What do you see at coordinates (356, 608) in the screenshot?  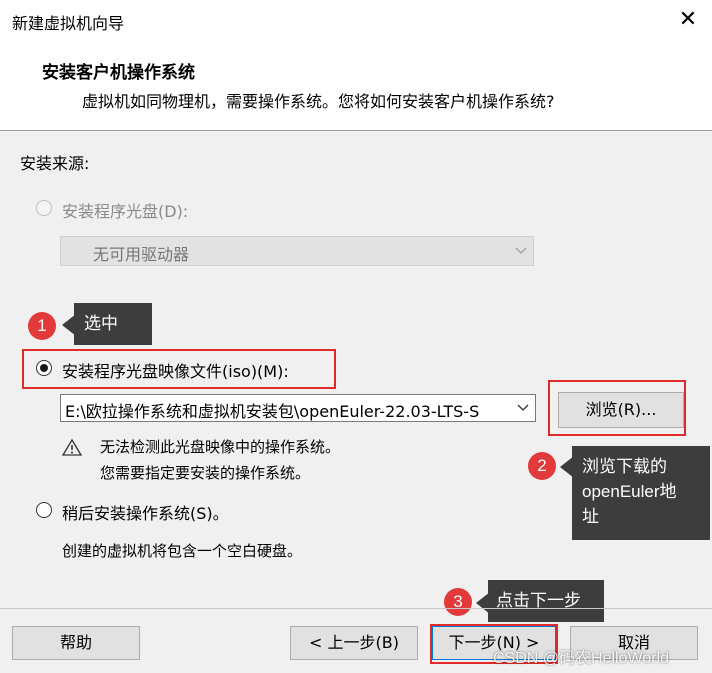 I see `footer-divider` at bounding box center [356, 608].